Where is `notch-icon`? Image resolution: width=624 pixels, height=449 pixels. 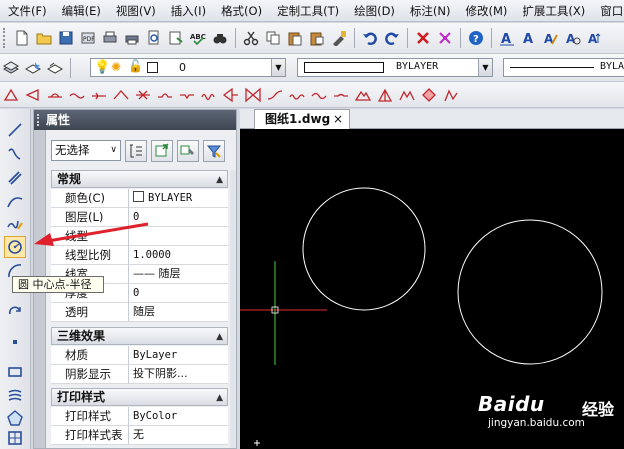 notch-icon is located at coordinates (187, 95).